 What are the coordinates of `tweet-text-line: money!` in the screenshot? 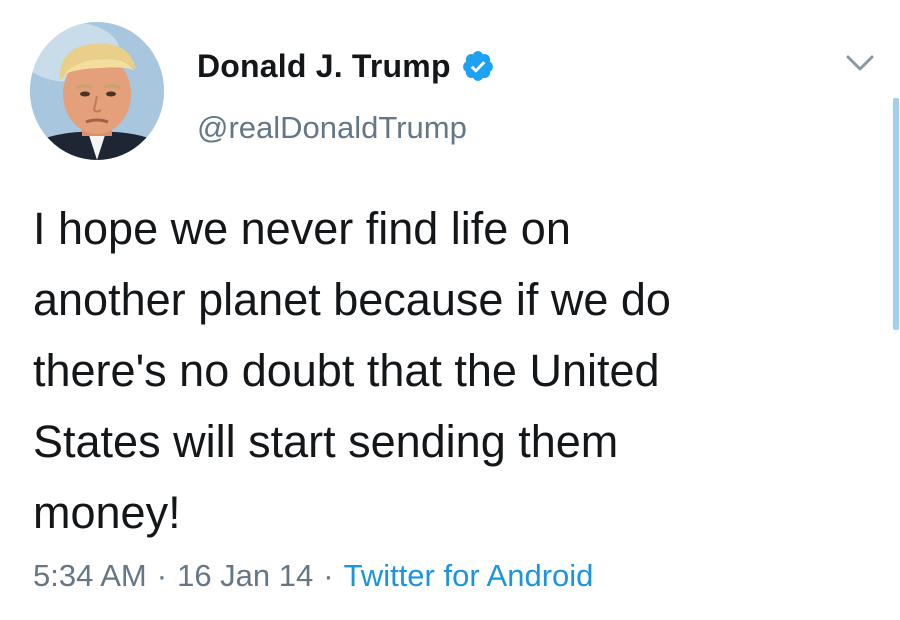 It's located at (107, 512).